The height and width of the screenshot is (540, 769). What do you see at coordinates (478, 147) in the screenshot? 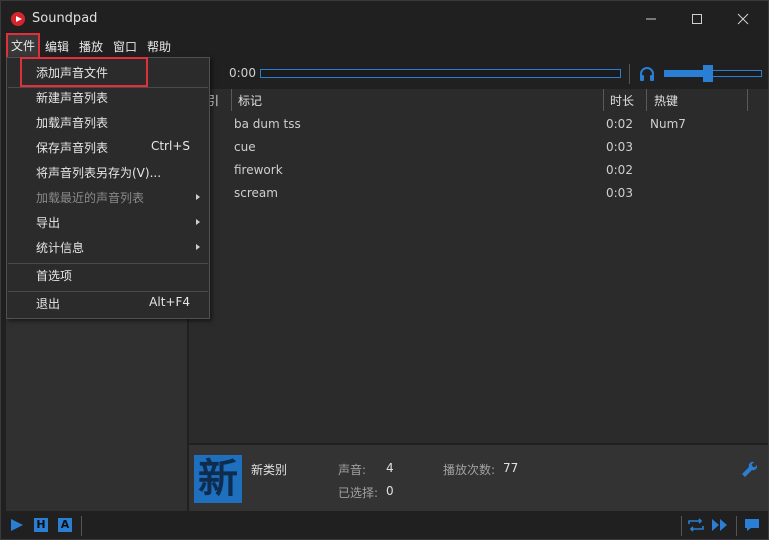
I see `table-row: cue 0:03` at bounding box center [478, 147].